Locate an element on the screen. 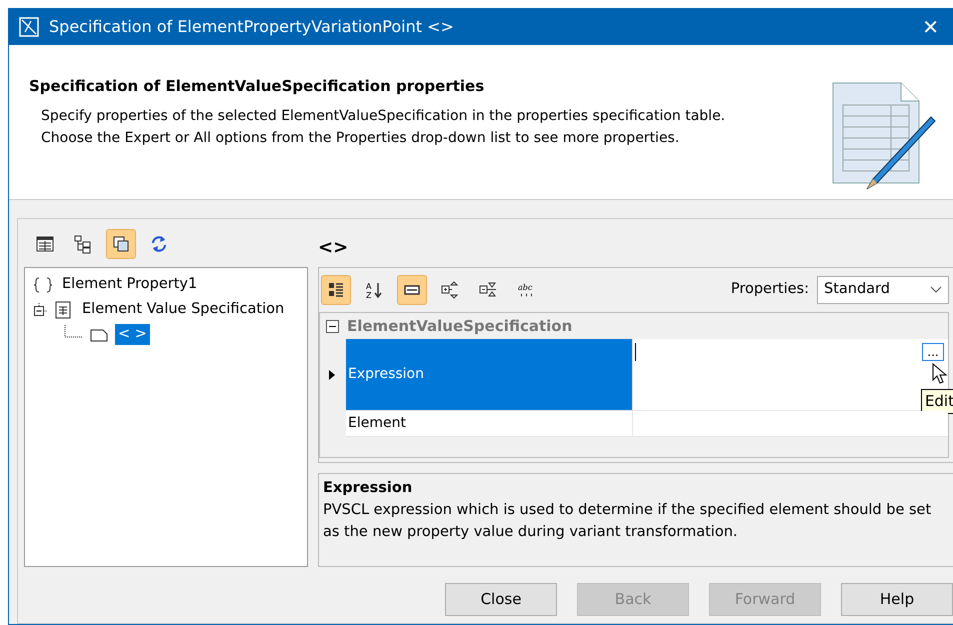  properties-dropdown: Standard is located at coordinates (883, 290).